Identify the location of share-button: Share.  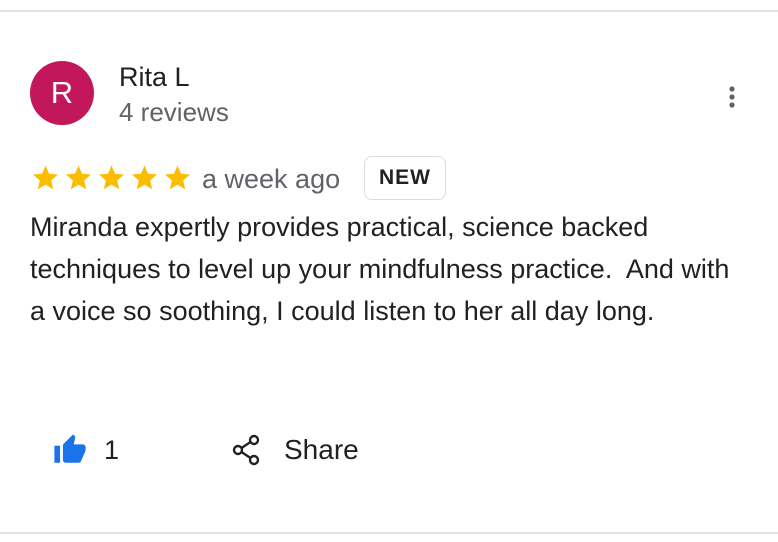
(295, 450).